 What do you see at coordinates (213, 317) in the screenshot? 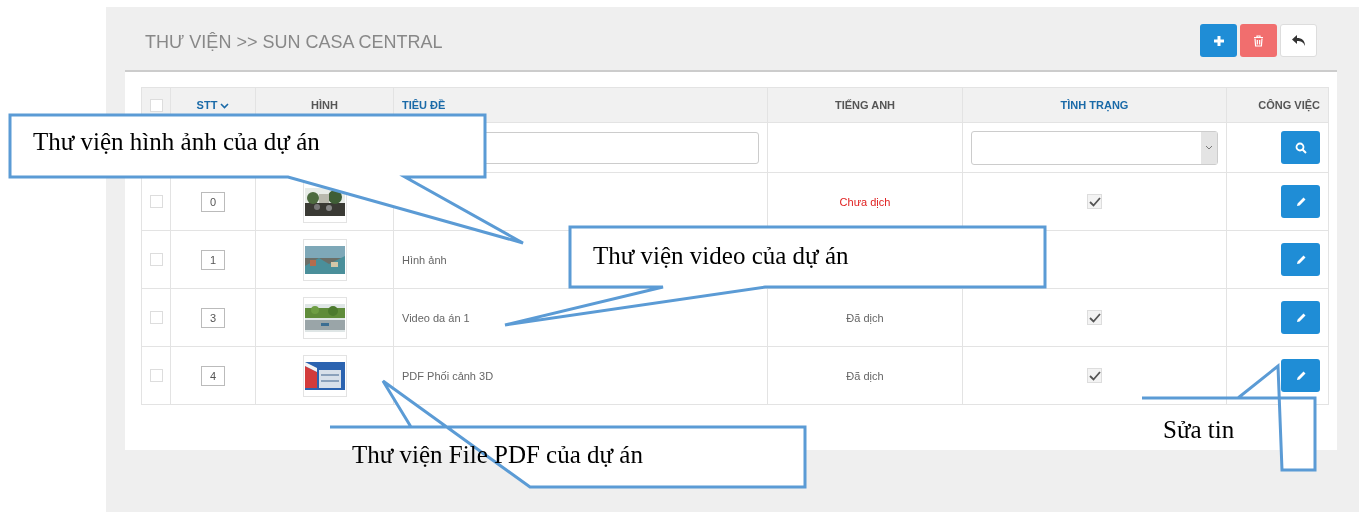
I see `order-field: 3` at bounding box center [213, 317].